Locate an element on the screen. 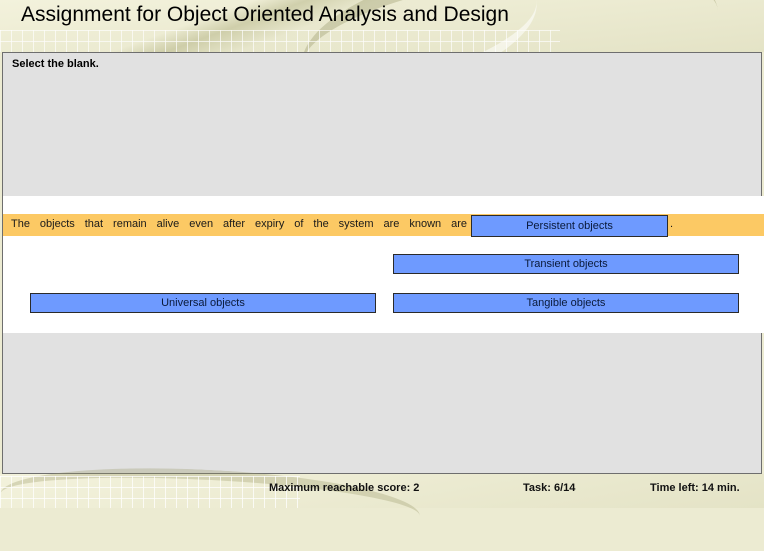  question-trailing-period: . is located at coordinates (672, 224).